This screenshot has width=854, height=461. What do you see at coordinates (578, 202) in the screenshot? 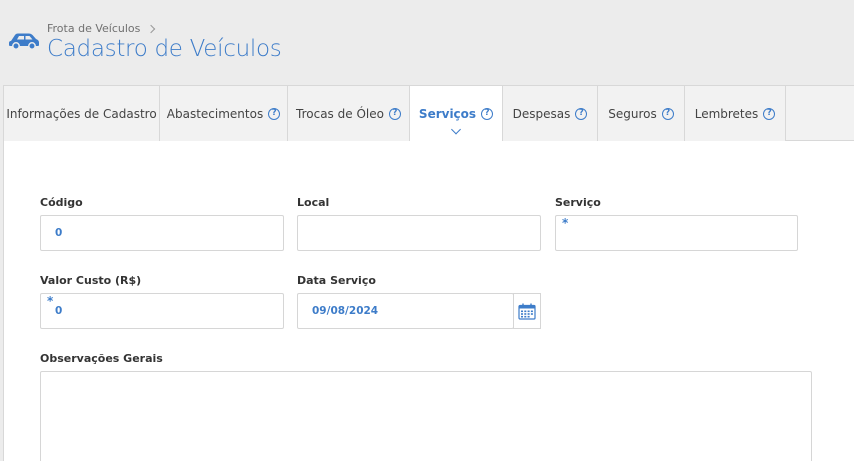
I see `servico-label: Serviço` at bounding box center [578, 202].